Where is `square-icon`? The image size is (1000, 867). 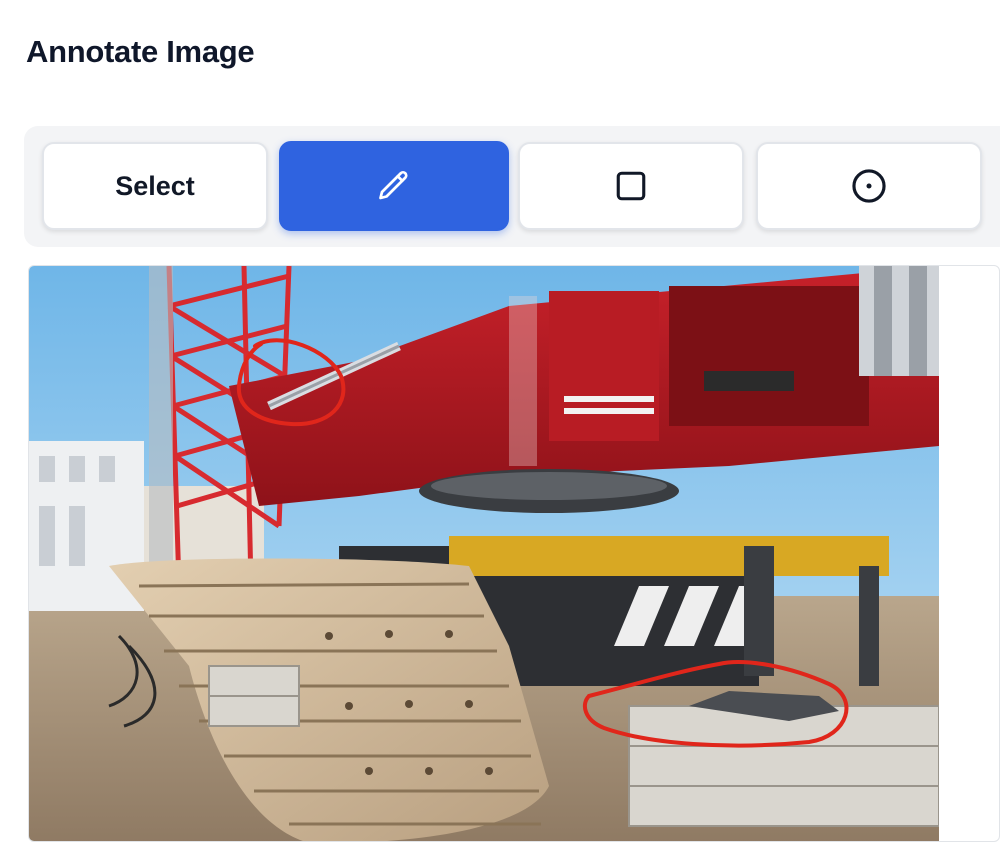 square-icon is located at coordinates (631, 186).